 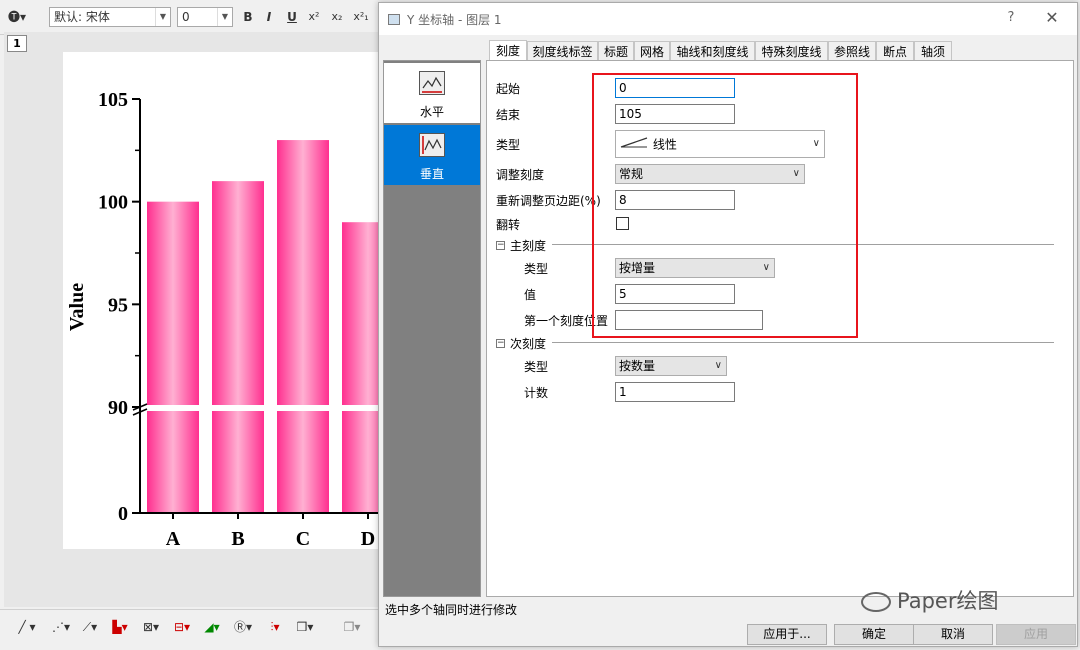 What do you see at coordinates (712, 51) in the screenshot?
I see `tab-line-and-ticks: 轴线和刻度线` at bounding box center [712, 51].